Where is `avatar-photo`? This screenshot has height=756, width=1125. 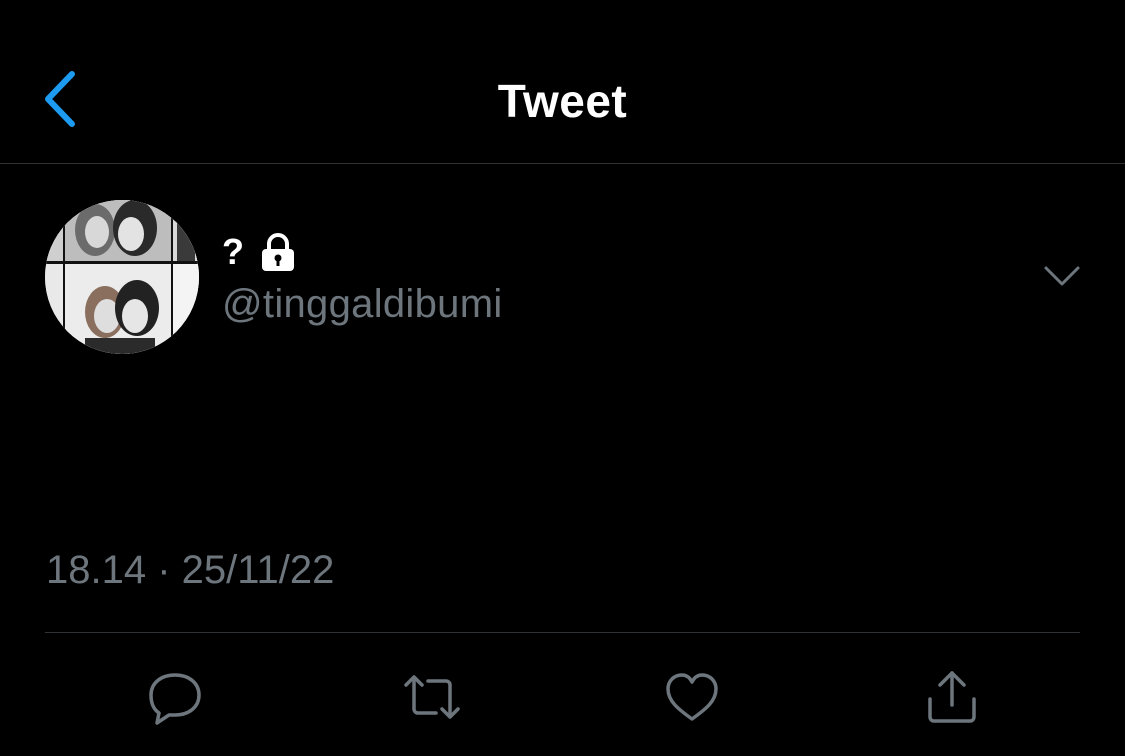
avatar-photo is located at coordinates (122, 277).